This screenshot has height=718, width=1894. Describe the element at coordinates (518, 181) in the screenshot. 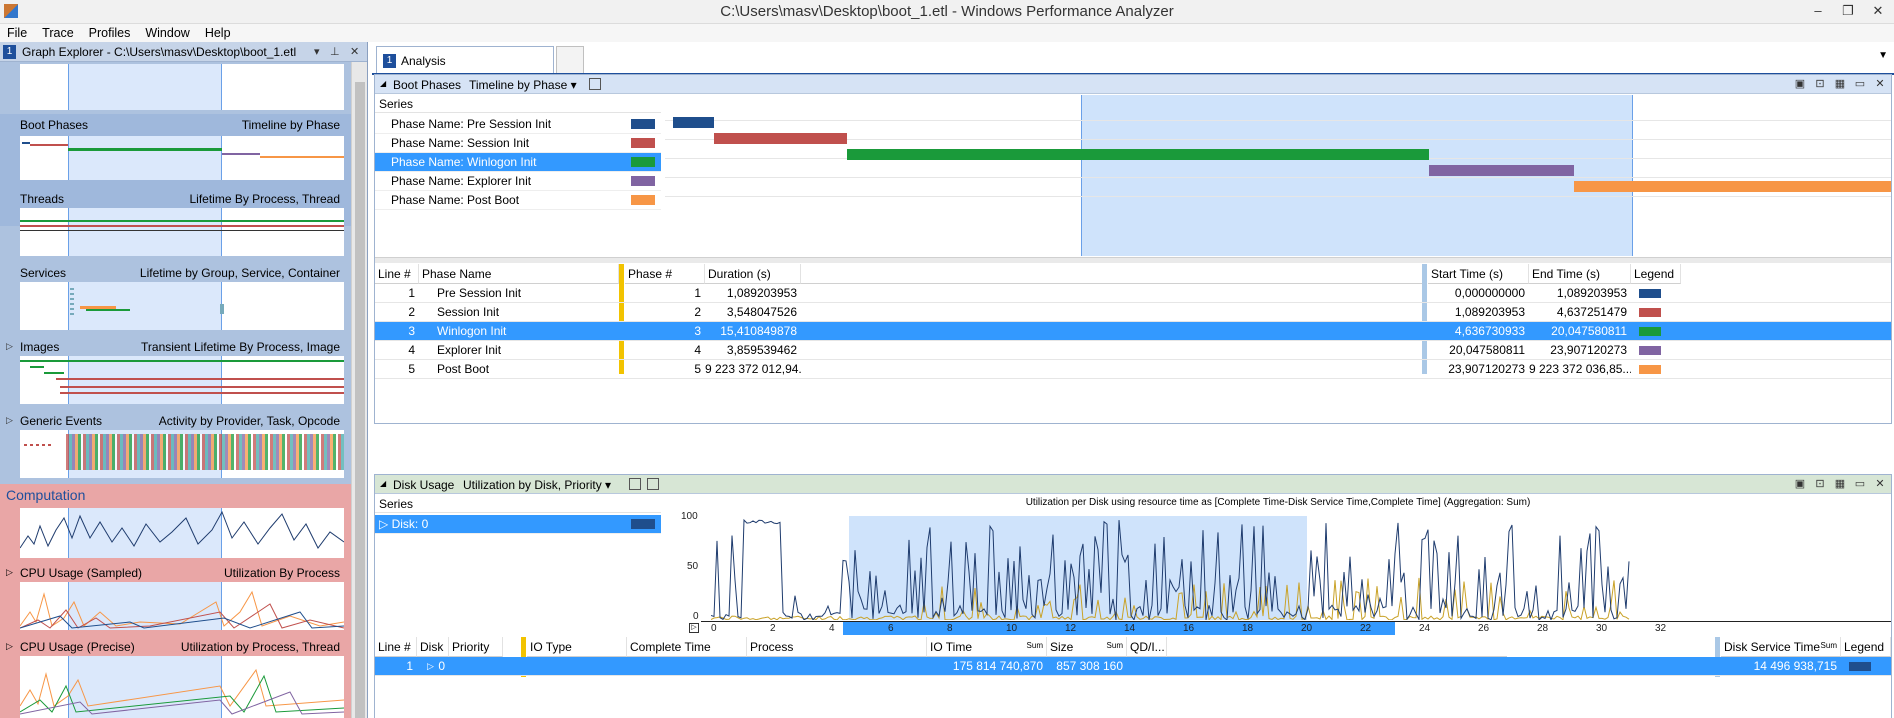

I see `series-explorer-init: Phase Name: Explorer Init` at that location.